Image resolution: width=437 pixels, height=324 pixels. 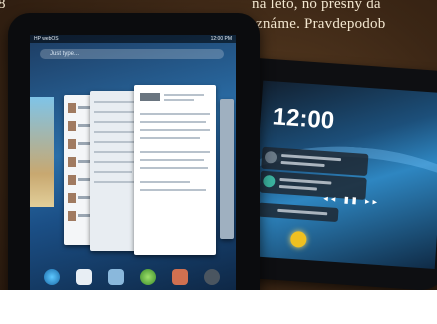 I want to click on browser-icon, so click(x=52, y=277).